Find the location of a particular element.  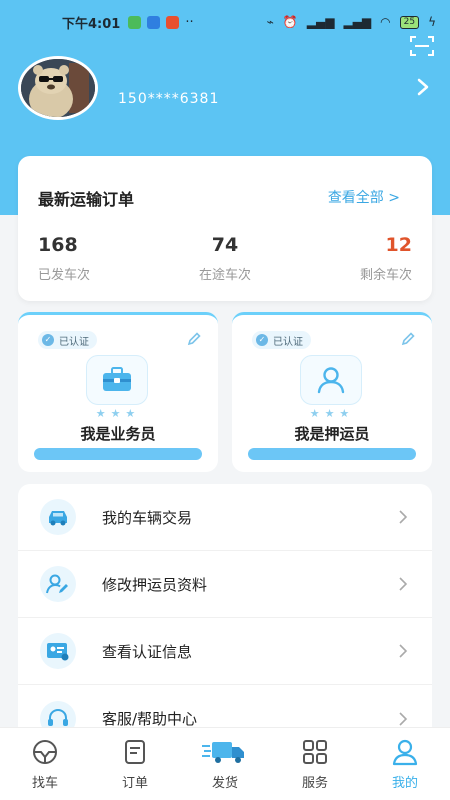

tab-label: 找车 is located at coordinates (44, 783).